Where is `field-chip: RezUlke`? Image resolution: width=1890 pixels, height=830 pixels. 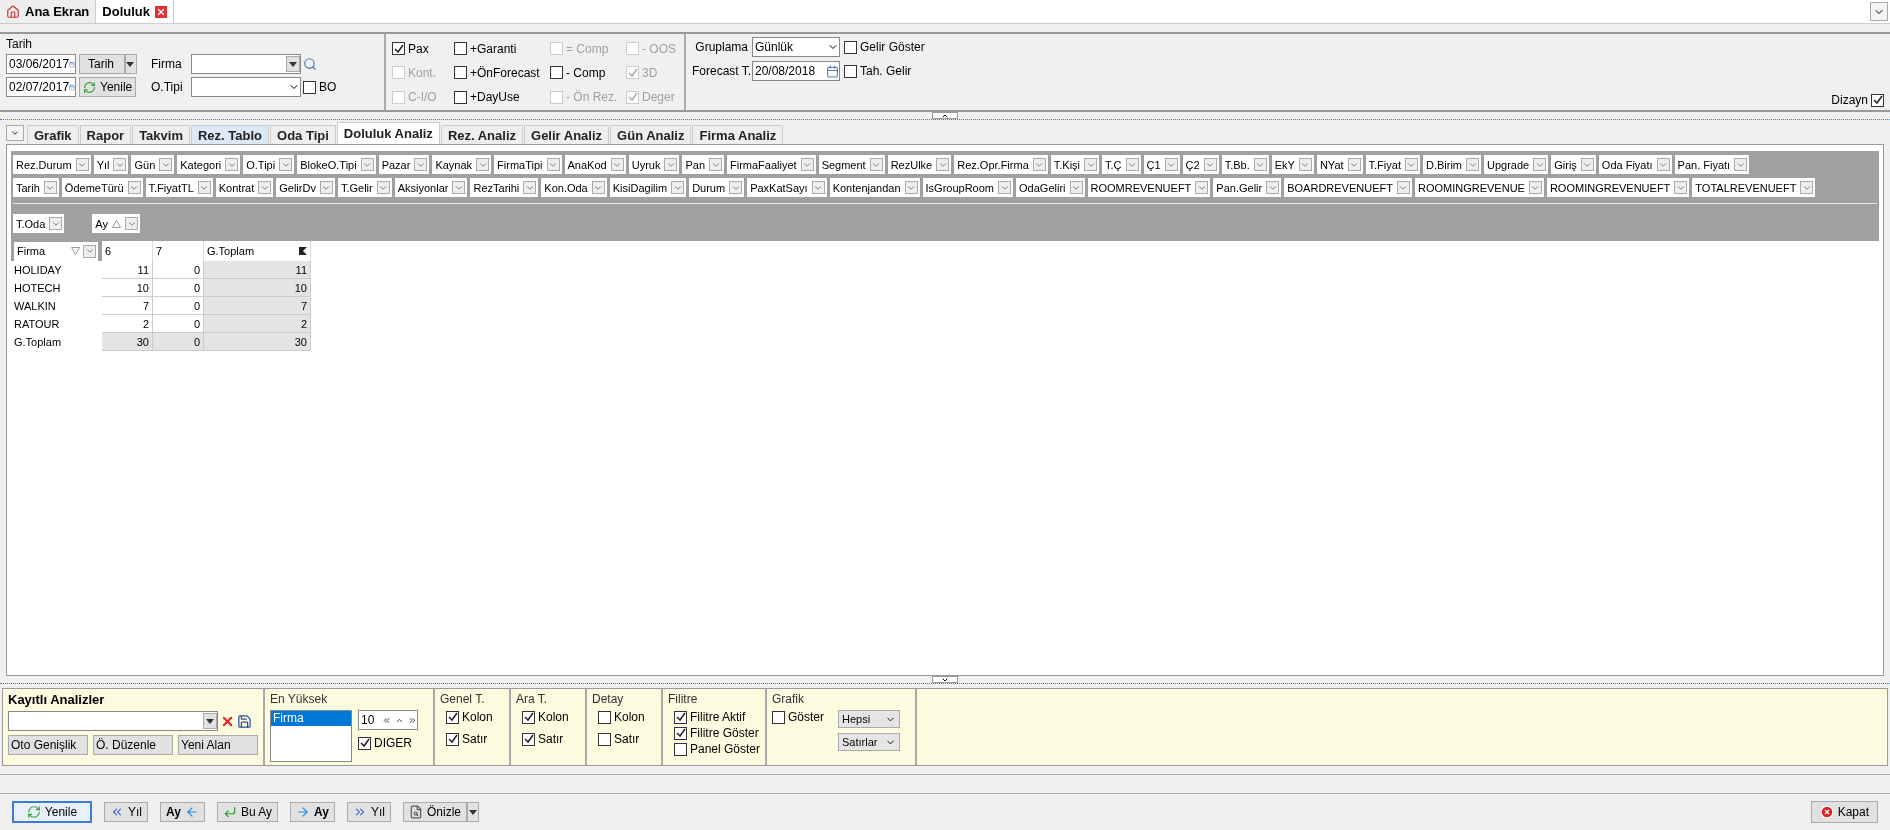 field-chip: RezUlke is located at coordinates (919, 164).